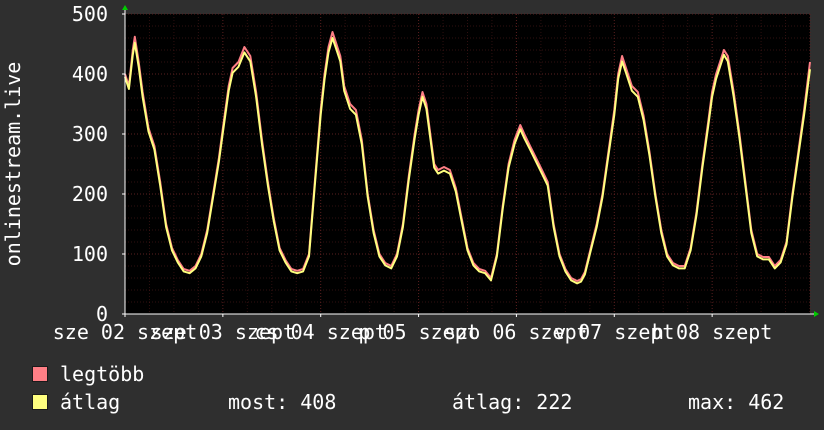 The image size is (824, 430). Describe the element at coordinates (736, 402) in the screenshot. I see `stat-max: max: 462` at that location.